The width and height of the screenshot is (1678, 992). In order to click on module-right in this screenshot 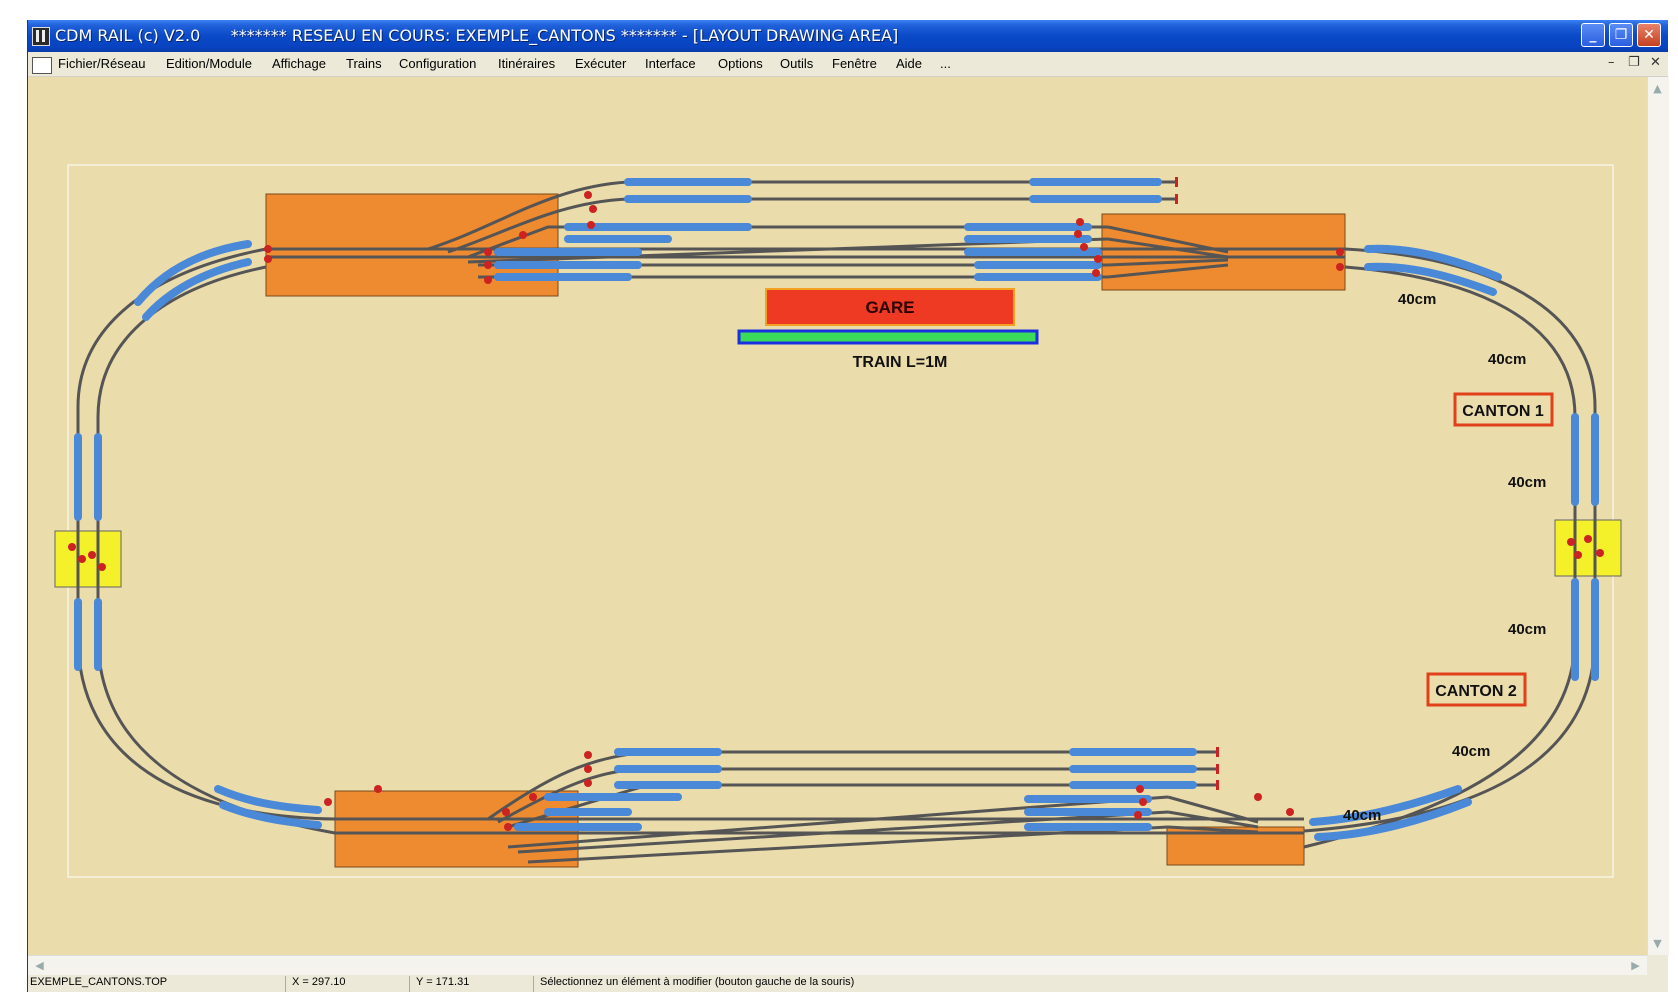, I will do `click(1588, 548)`.